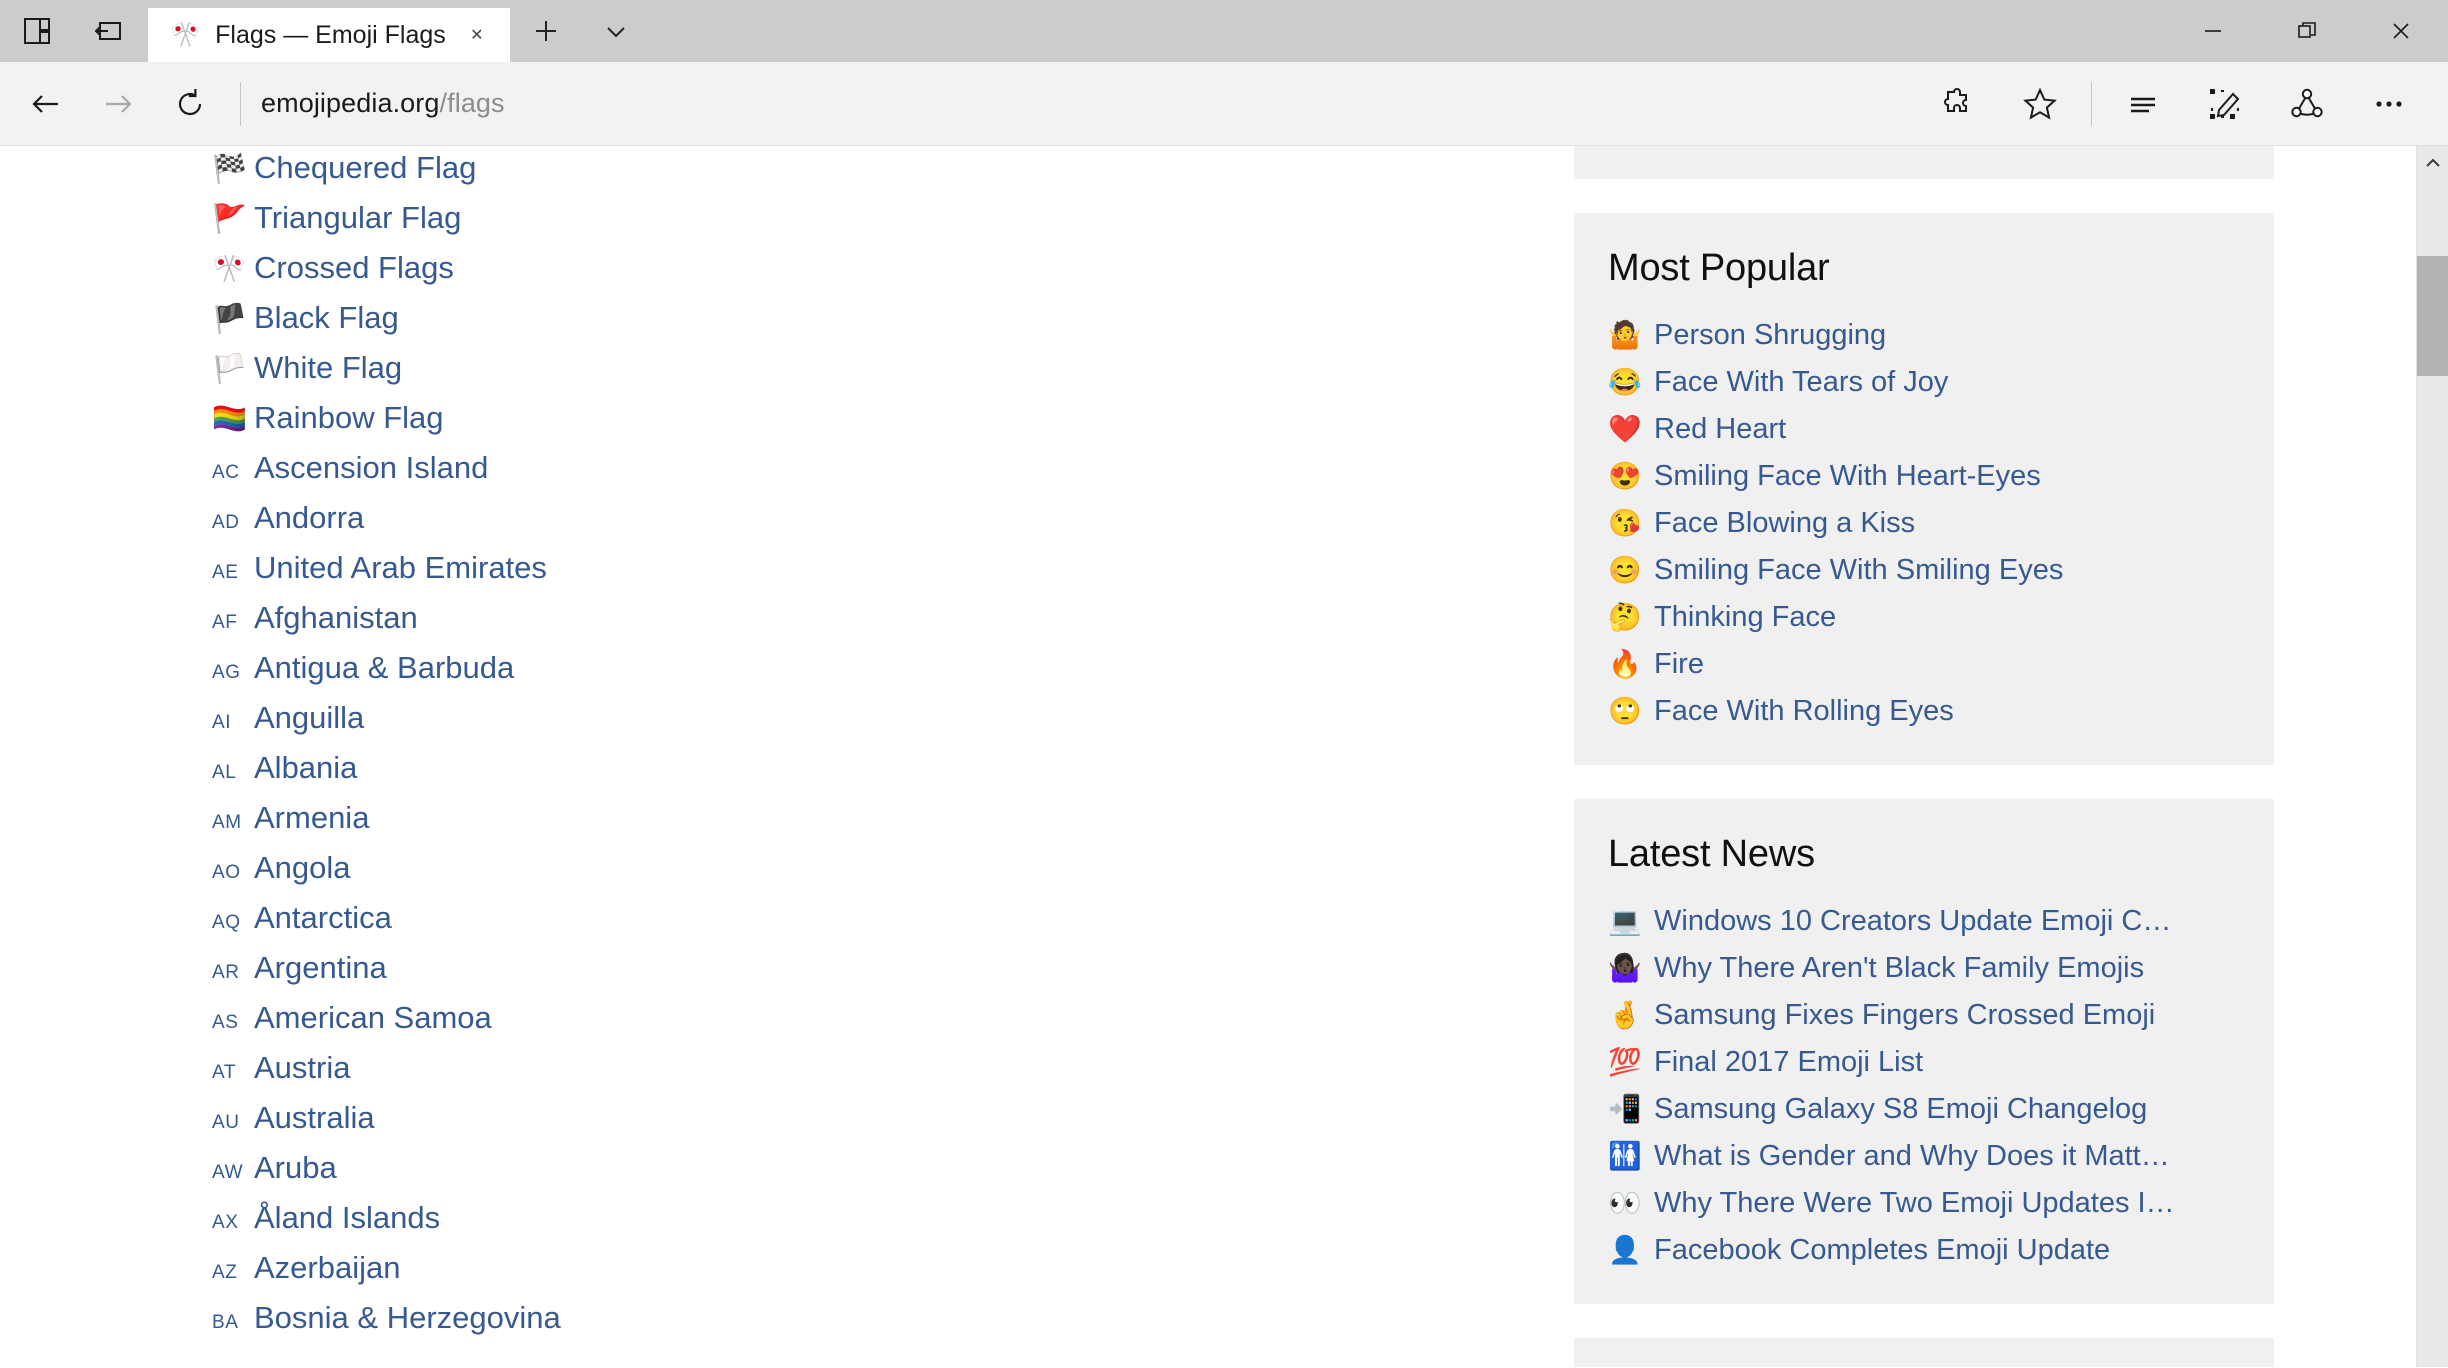  Describe the element at coordinates (314, 1118) in the screenshot. I see `flag-label: Australia` at that location.